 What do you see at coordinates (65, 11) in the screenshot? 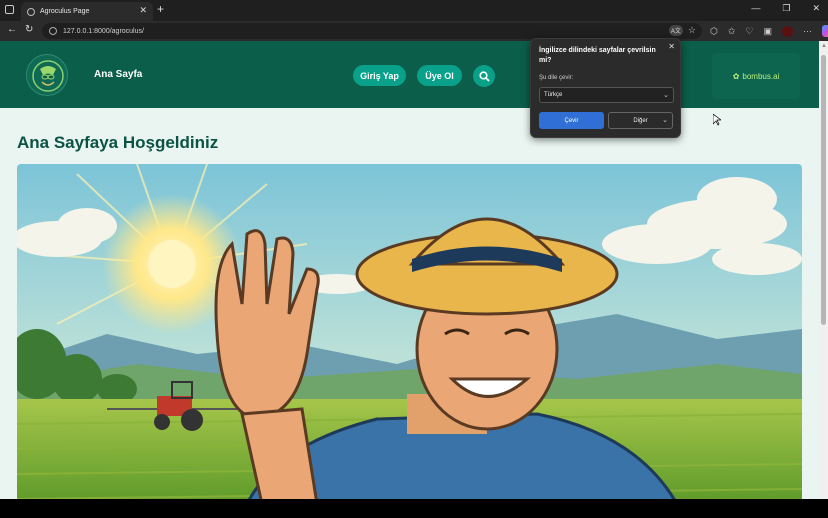
I see `tab-title: Agroculus Page` at bounding box center [65, 11].